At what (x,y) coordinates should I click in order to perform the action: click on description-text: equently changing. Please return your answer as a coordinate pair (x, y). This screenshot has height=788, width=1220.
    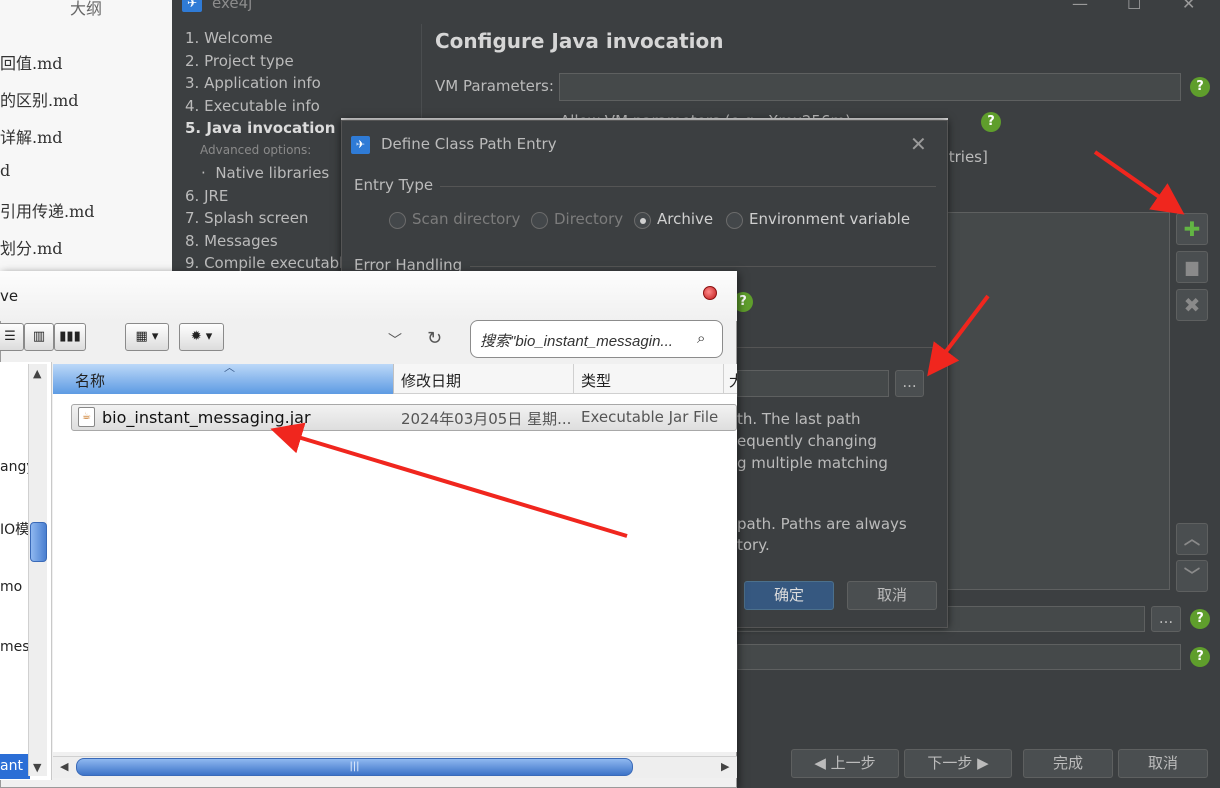
    Looking at the image, I should click on (807, 441).